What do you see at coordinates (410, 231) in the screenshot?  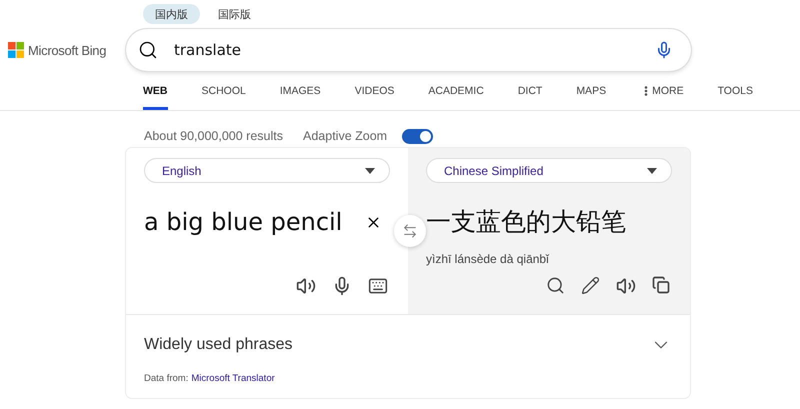 I see `swap-icon` at bounding box center [410, 231].